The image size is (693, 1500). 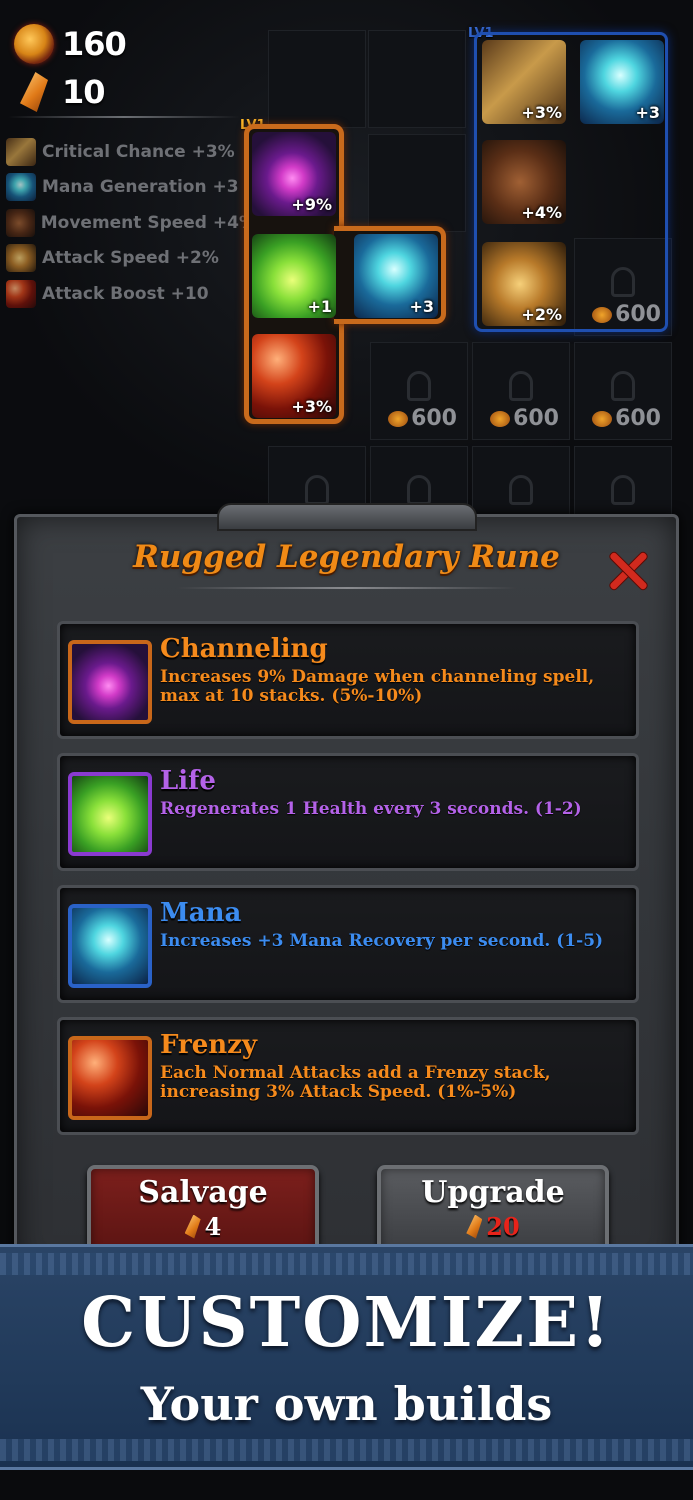 What do you see at coordinates (148, 222) in the screenshot?
I see `stat-label: Movement Speed +4%` at bounding box center [148, 222].